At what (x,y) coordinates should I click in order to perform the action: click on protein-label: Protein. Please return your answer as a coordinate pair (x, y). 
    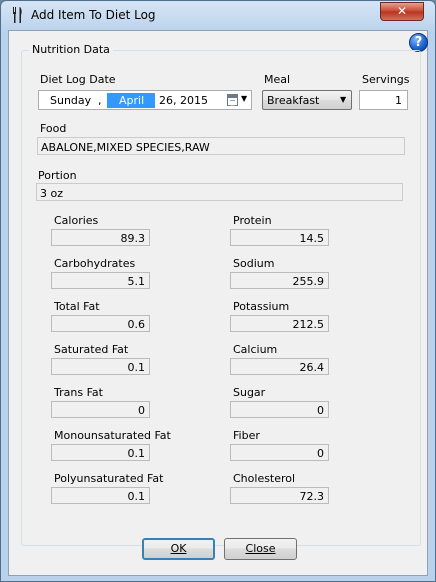
    Looking at the image, I should click on (252, 220).